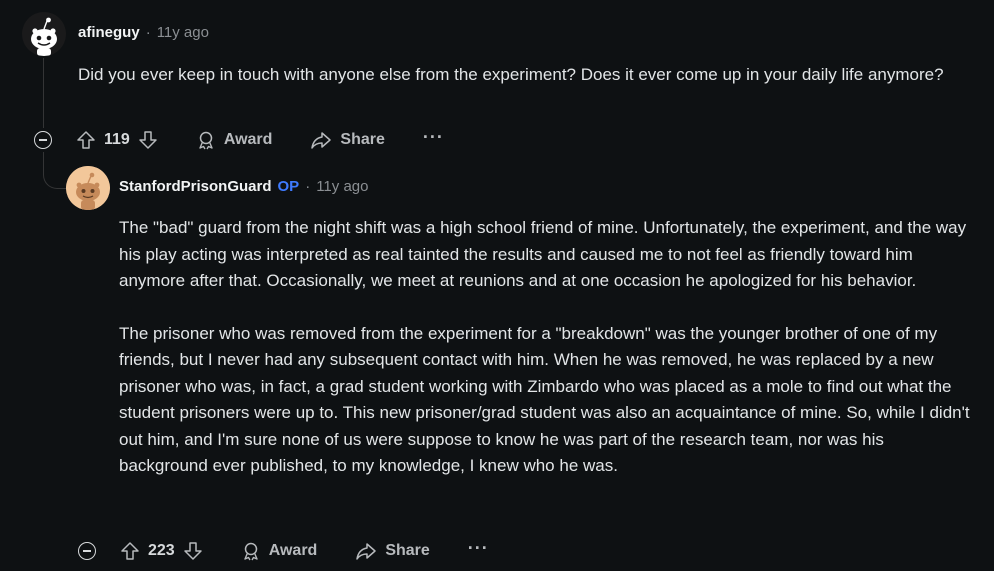  Describe the element at coordinates (288, 186) in the screenshot. I see `op-badge: OP` at that location.